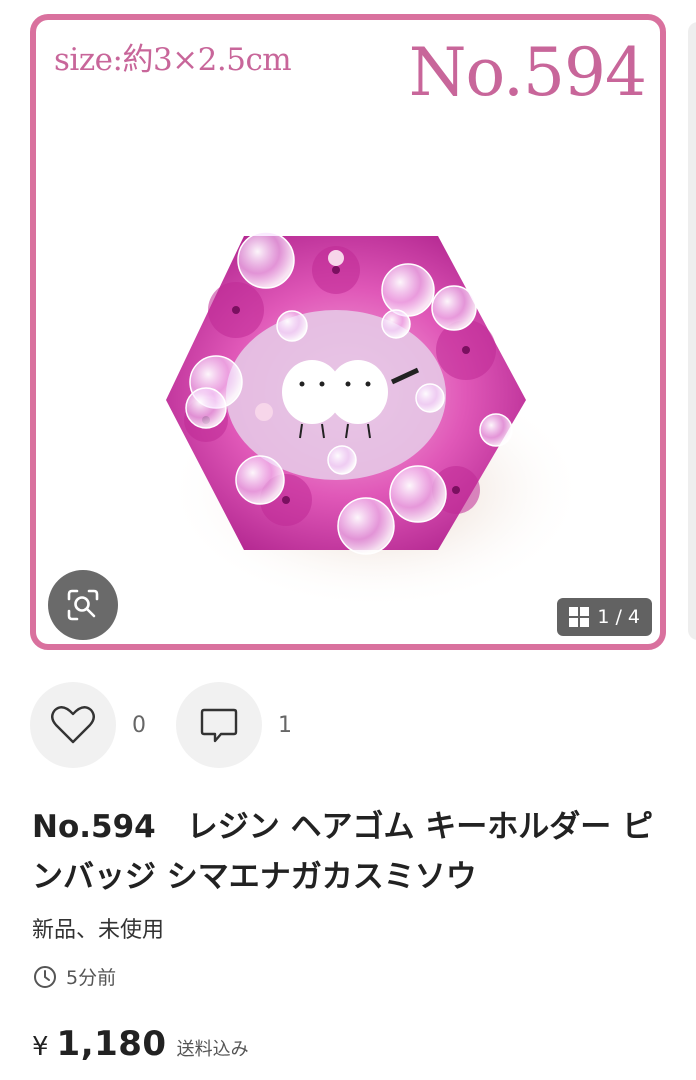  I want to click on grid-icon, so click(579, 617).